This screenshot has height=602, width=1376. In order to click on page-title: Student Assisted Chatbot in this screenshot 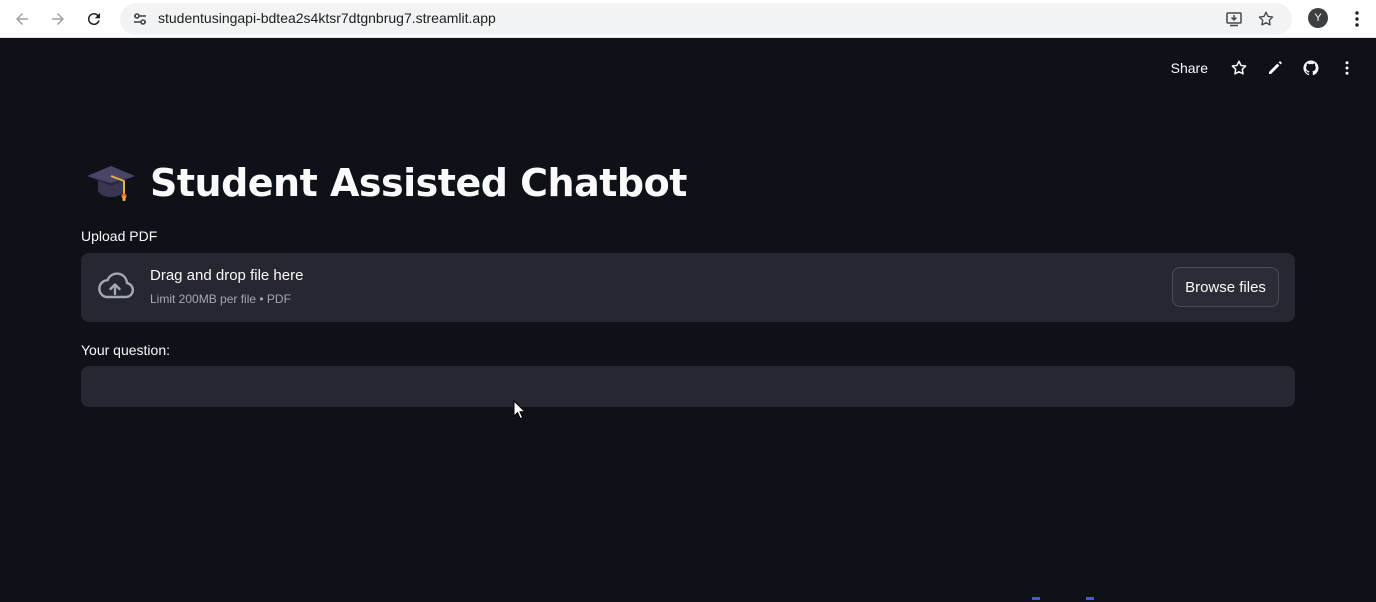, I will do `click(418, 183)`.